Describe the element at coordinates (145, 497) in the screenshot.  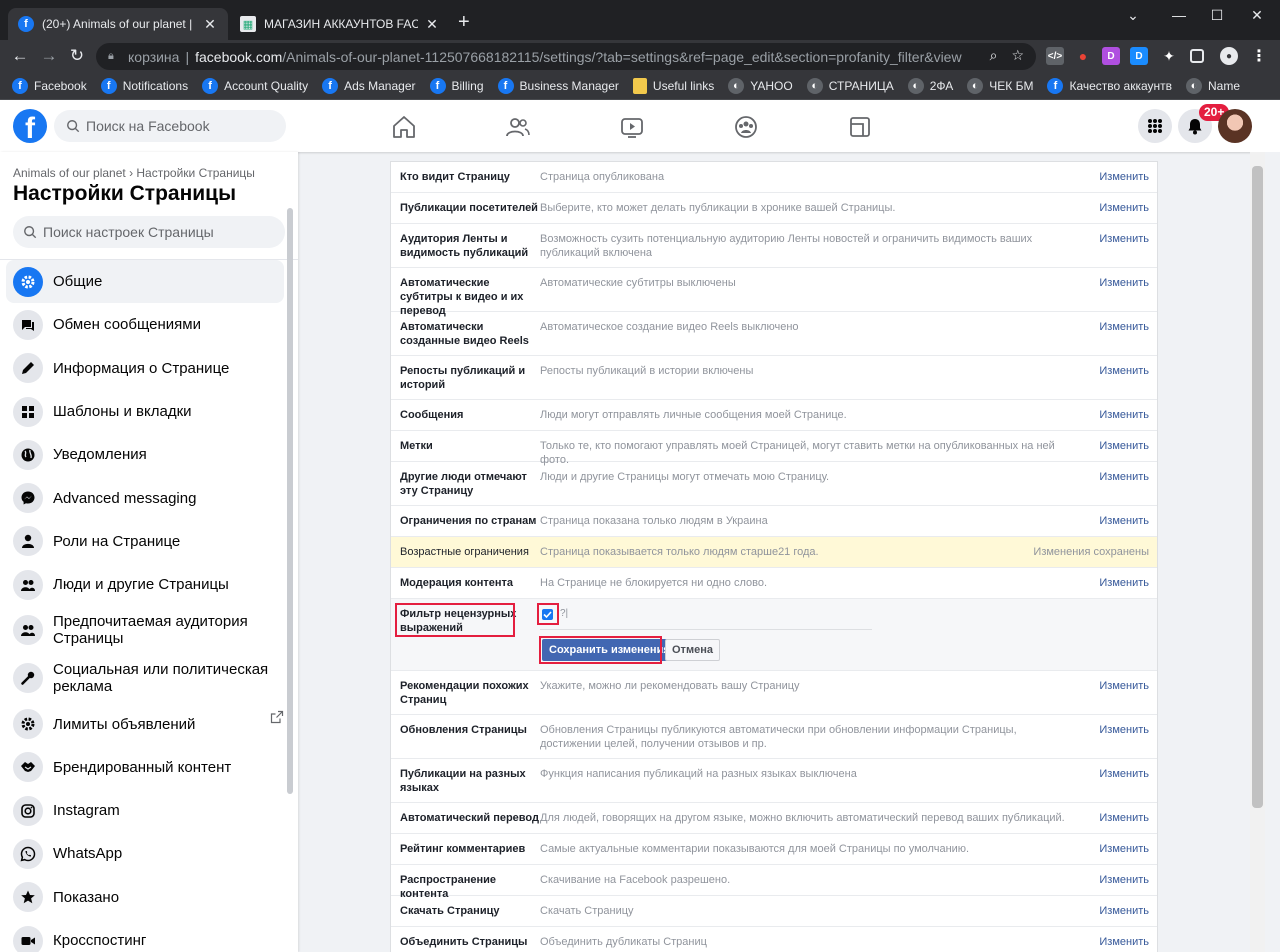
I see `sidebar-item-advanced-messaging: Advanced messaging` at that location.